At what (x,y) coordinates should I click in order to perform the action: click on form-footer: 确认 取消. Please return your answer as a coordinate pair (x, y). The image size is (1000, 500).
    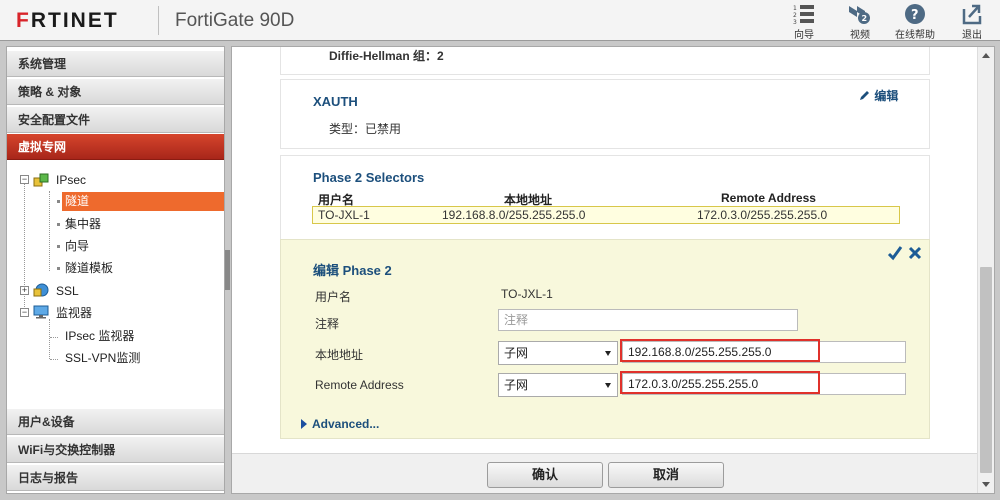
    Looking at the image, I should click on (613, 473).